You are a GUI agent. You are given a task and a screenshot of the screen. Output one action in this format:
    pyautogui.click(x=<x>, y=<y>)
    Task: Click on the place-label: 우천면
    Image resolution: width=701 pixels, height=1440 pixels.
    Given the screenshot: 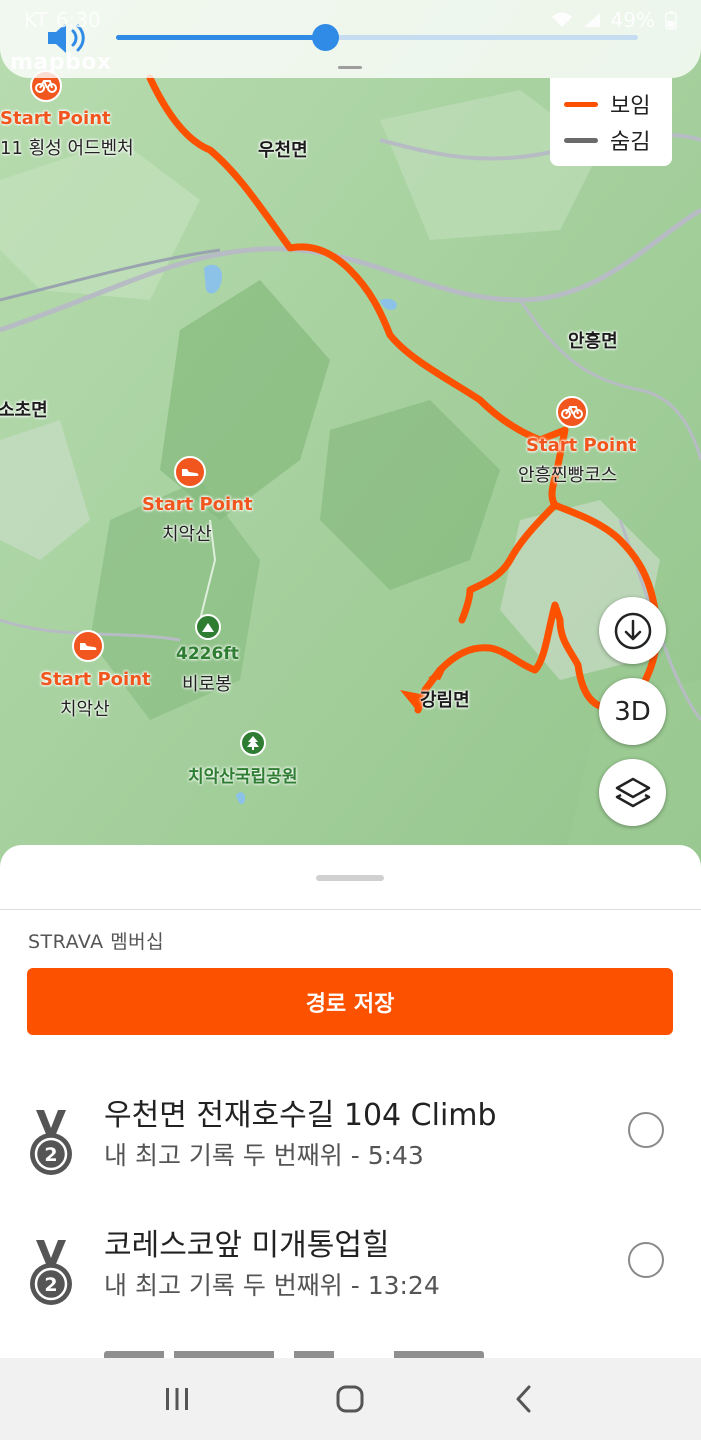 What is the action you would take?
    pyautogui.click(x=283, y=150)
    